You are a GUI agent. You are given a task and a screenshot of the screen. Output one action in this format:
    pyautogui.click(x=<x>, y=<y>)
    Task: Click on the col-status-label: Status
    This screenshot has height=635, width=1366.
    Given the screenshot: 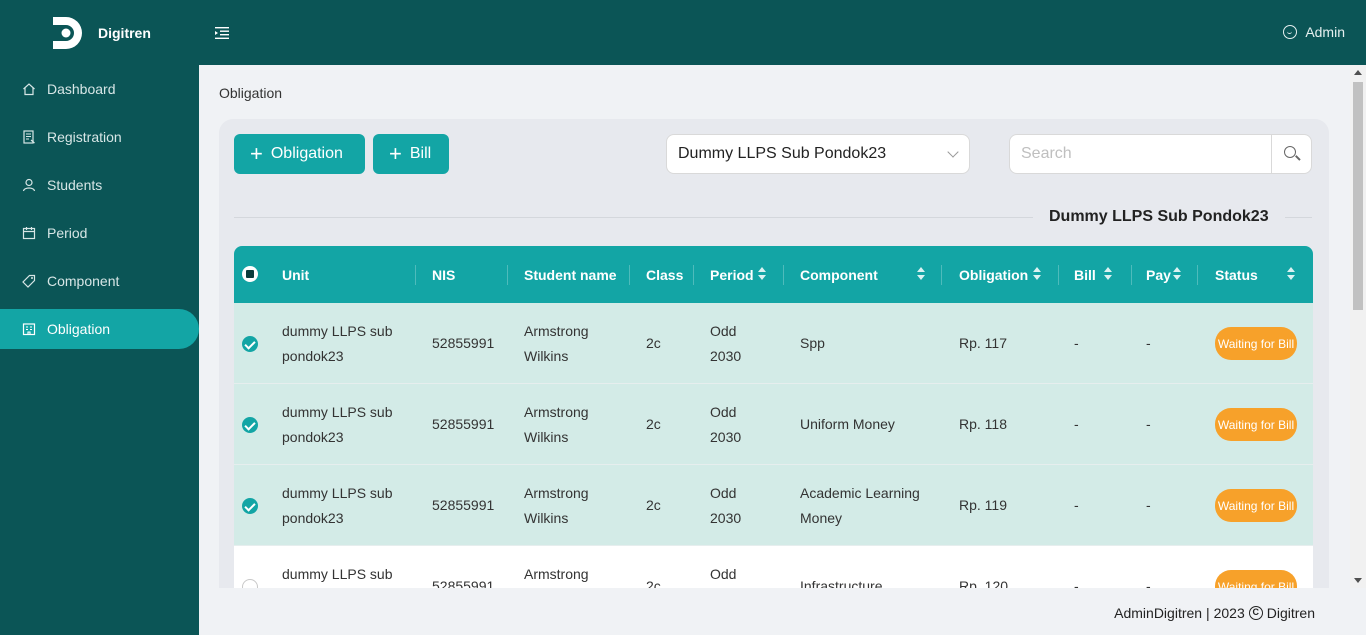 What is the action you would take?
    pyautogui.click(x=1236, y=274)
    